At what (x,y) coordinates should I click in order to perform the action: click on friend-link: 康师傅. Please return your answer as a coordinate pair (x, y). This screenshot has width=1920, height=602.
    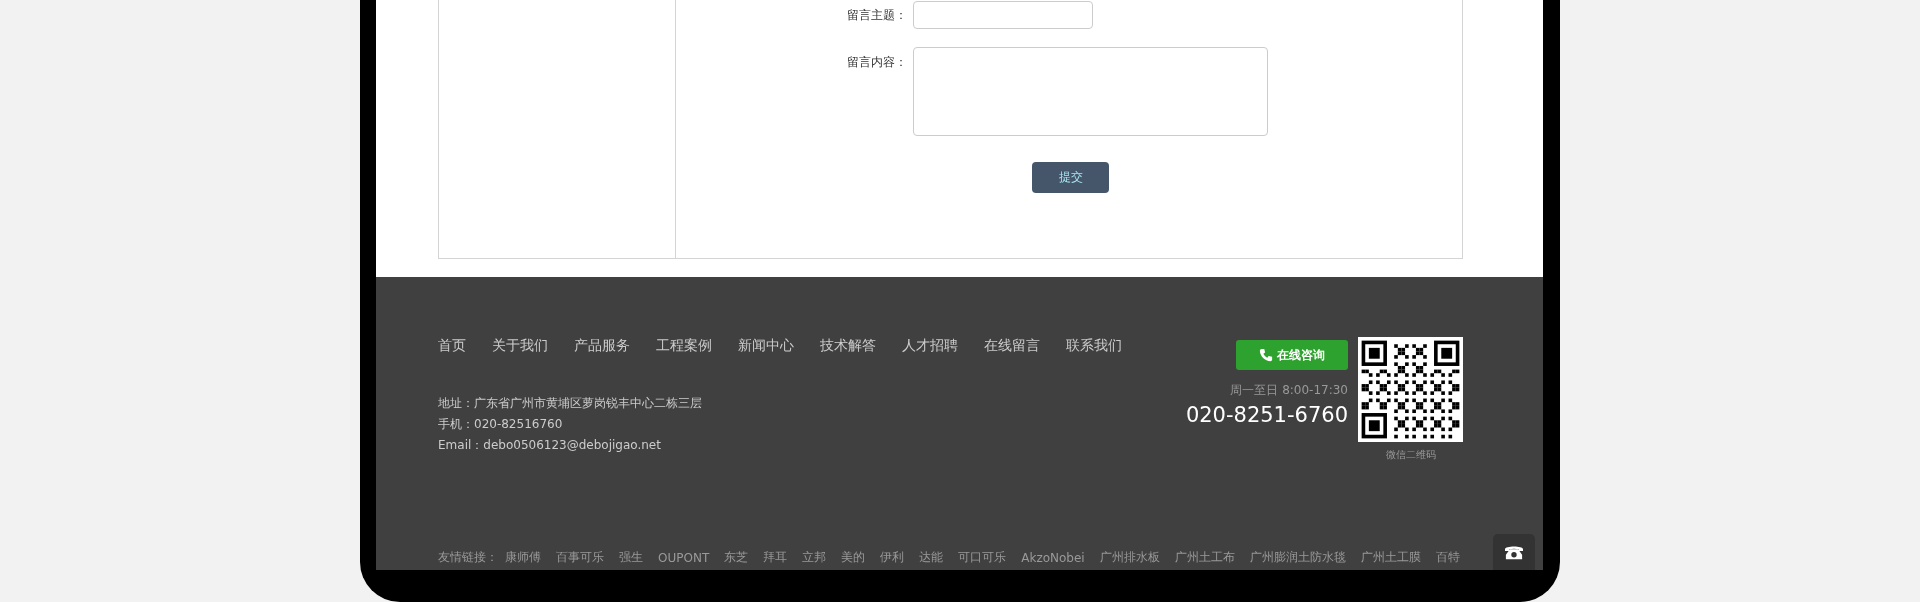
    Looking at the image, I should click on (523, 557).